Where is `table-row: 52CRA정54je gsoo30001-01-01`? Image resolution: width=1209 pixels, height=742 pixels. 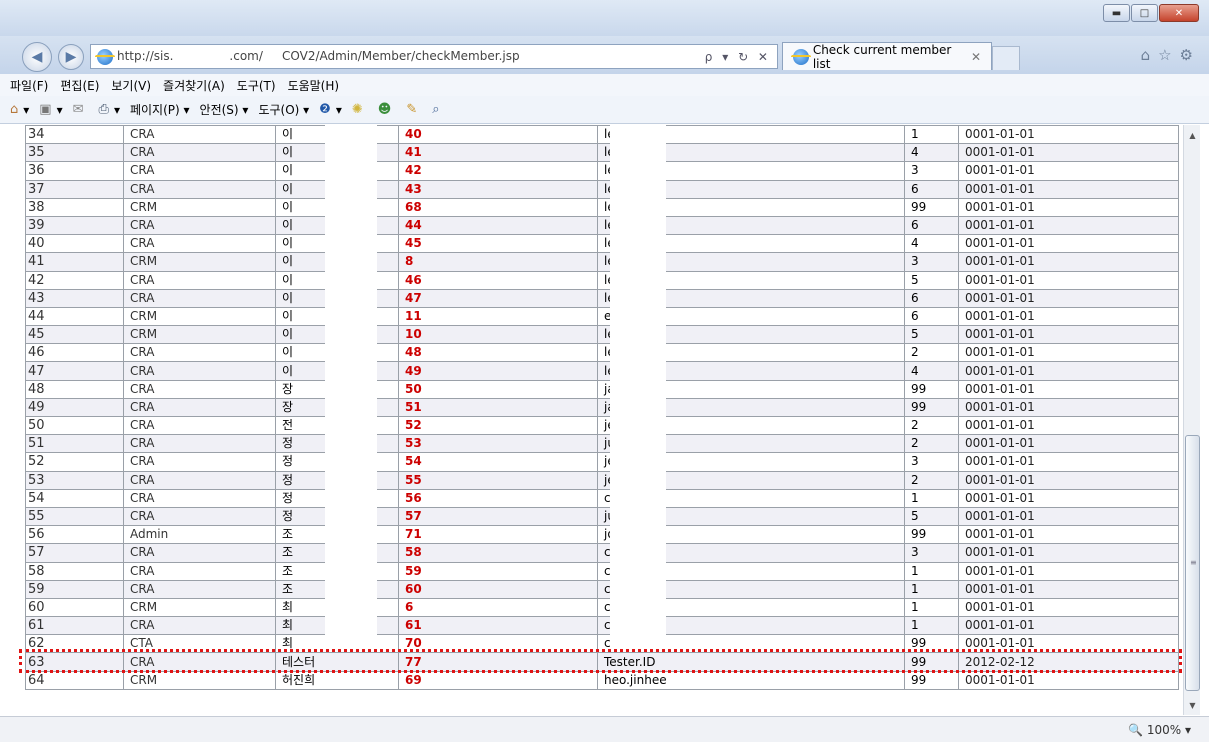
table-row: 52CRA정54je gsoo30001-01-01 is located at coordinates (602, 462).